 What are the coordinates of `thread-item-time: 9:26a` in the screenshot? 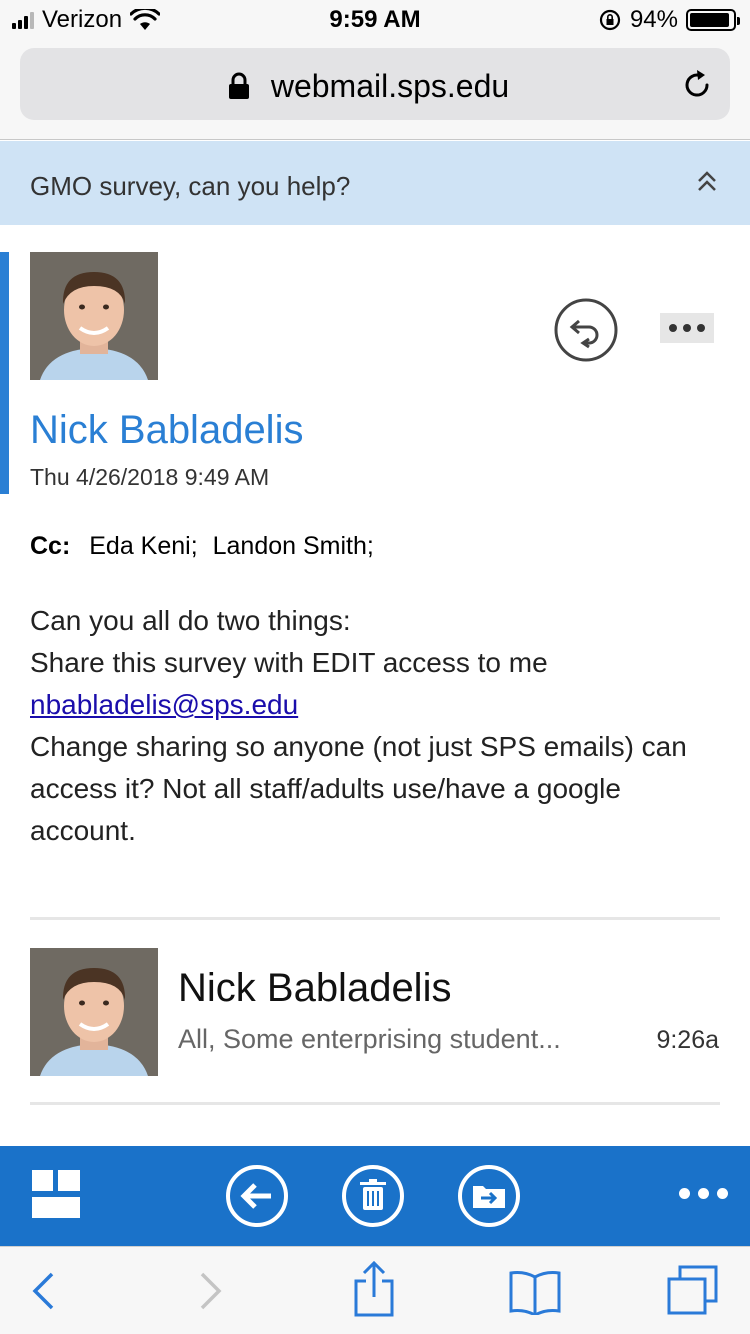 It's located at (687, 1040).